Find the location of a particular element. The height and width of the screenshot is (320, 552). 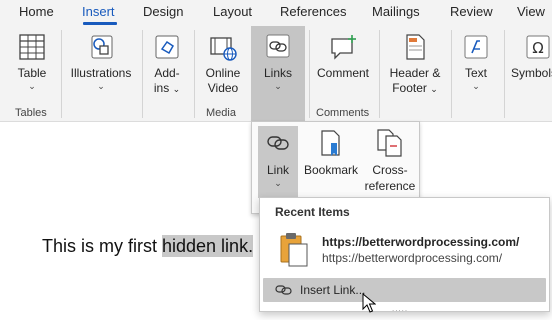

illustrations-label: Illustrations is located at coordinates (101, 73).